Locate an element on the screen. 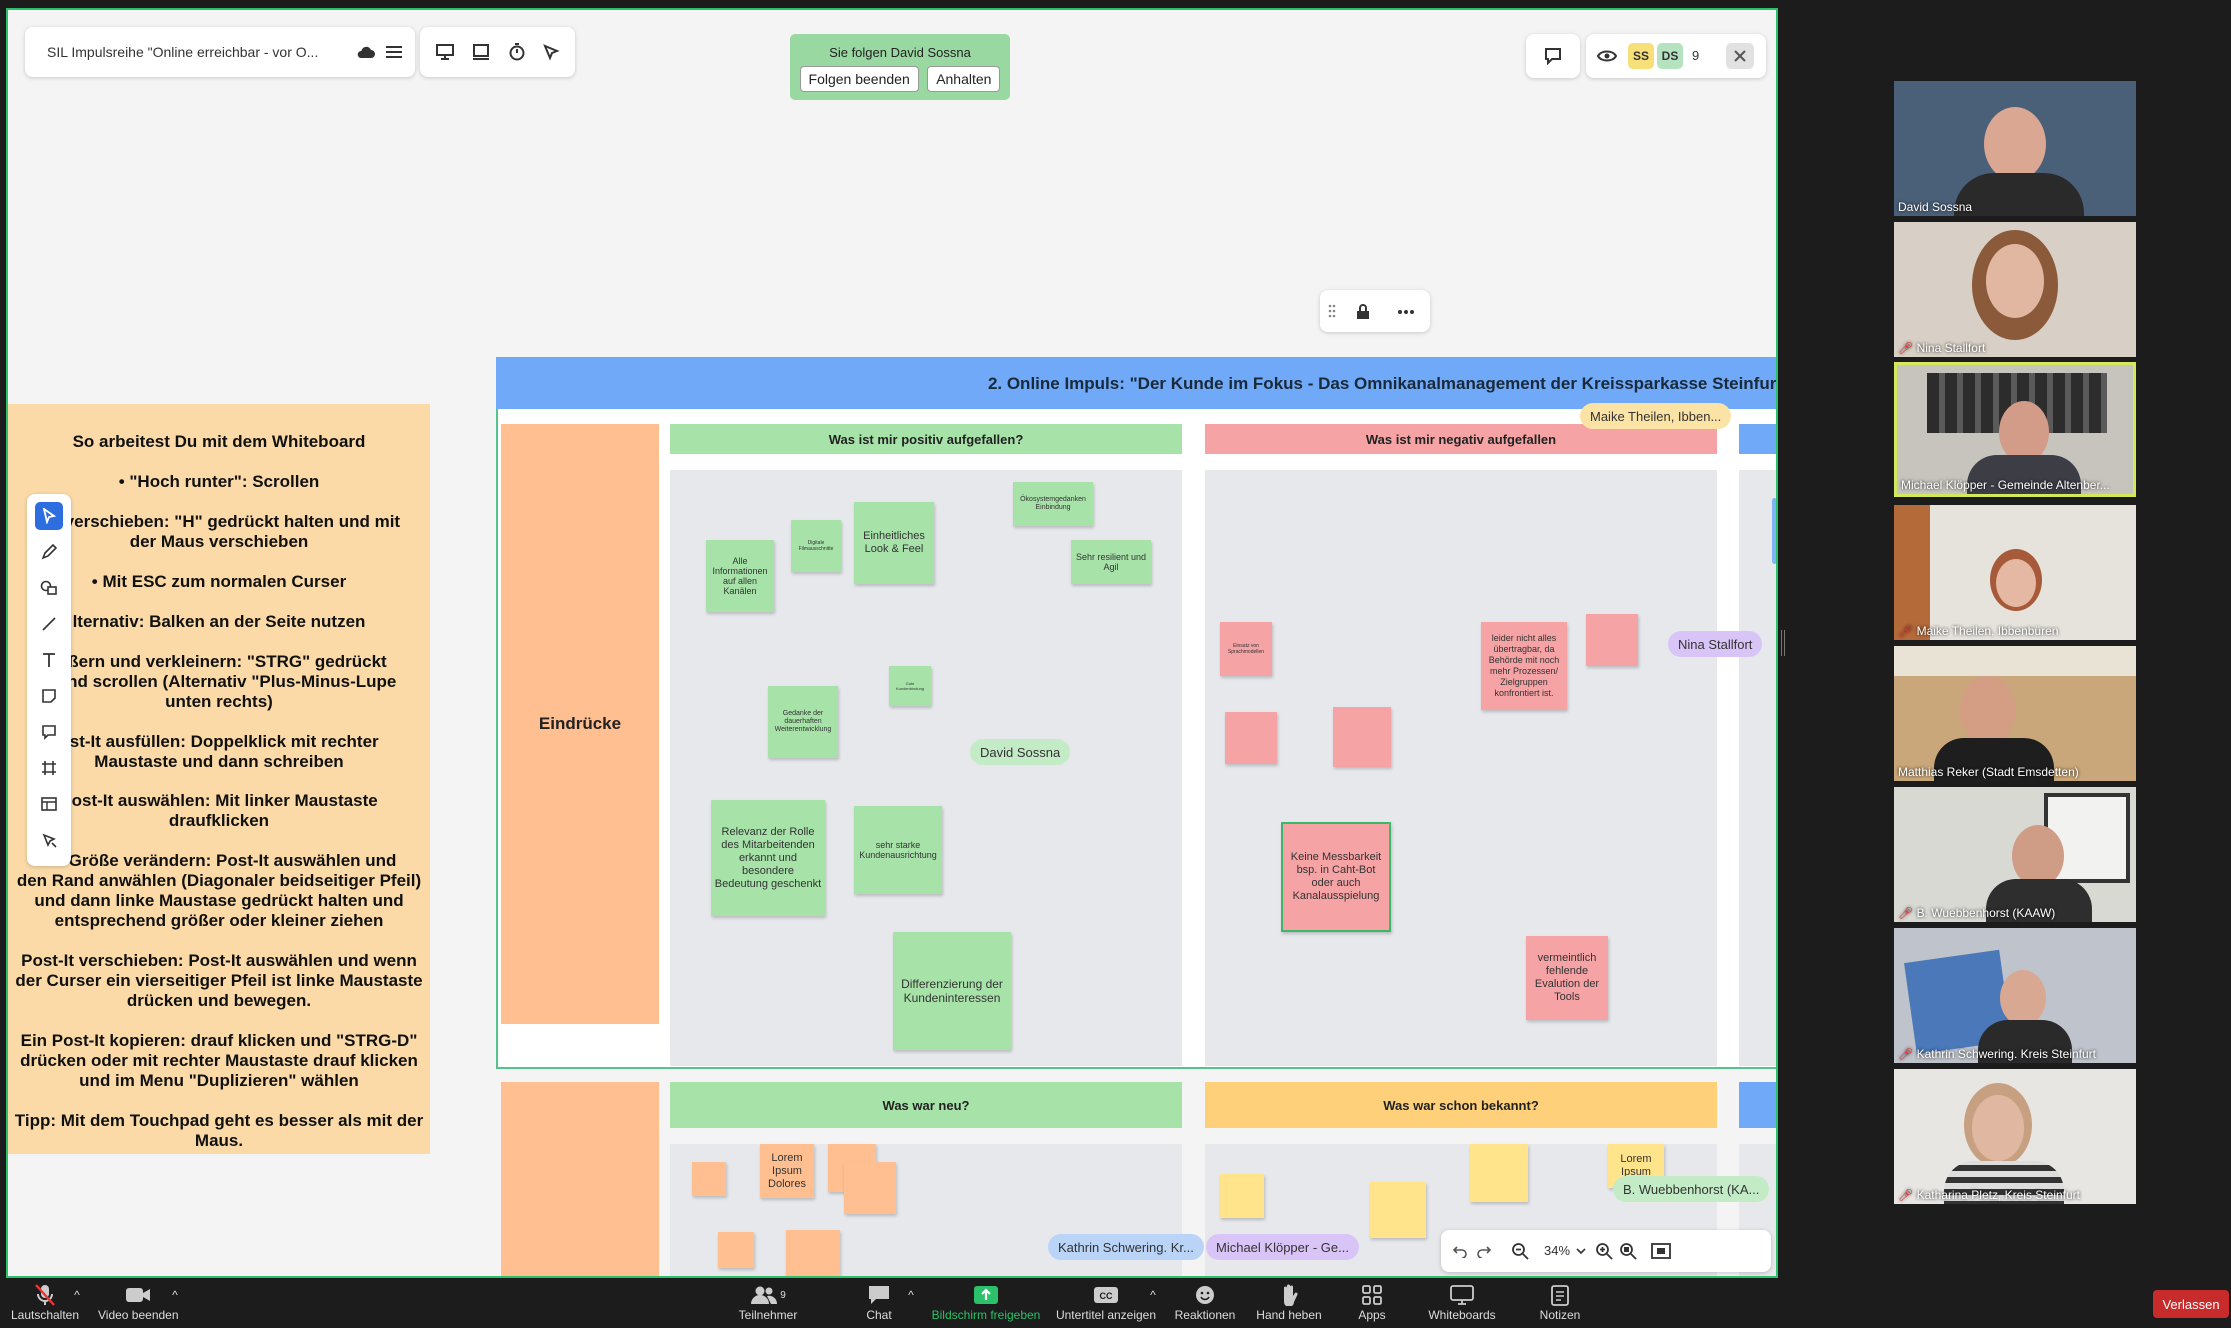 This screenshot has height=1328, width=2231. participant-tile: David Sossna is located at coordinates (2015, 148).